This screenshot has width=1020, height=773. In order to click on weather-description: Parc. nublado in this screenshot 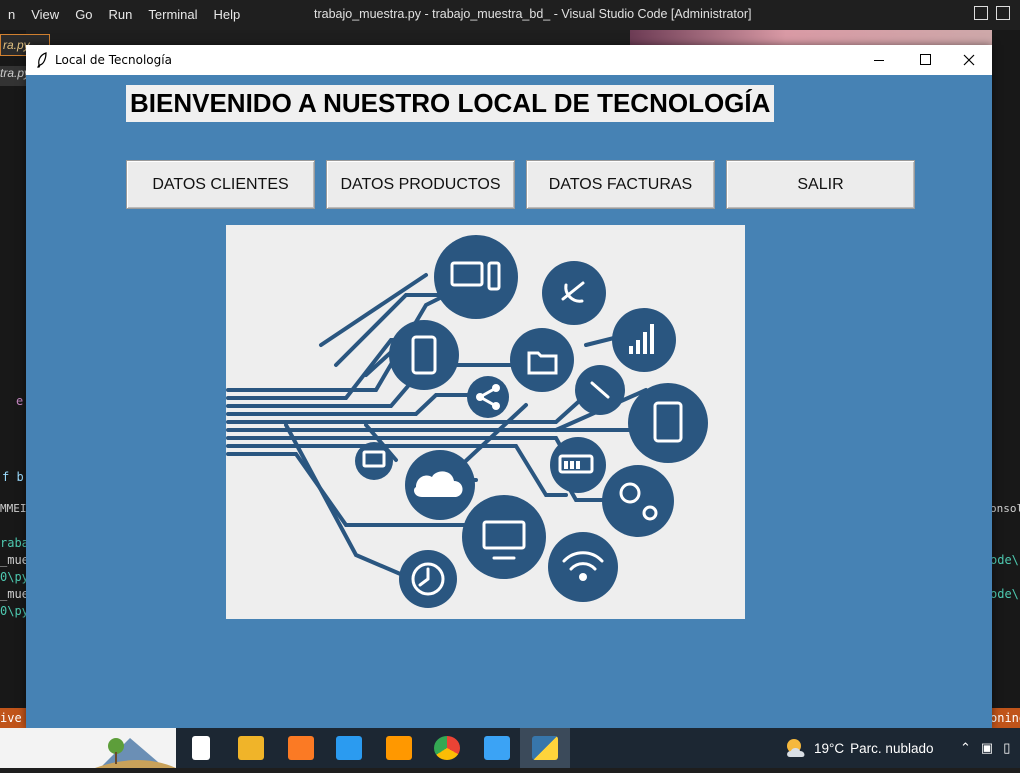, I will do `click(892, 748)`.